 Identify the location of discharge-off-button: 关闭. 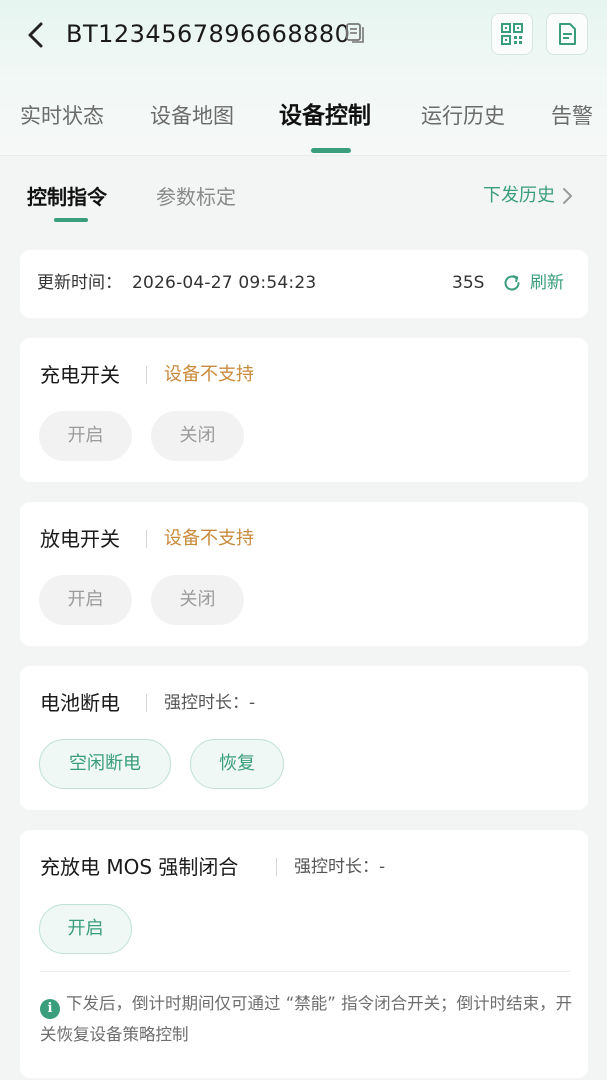
(197, 600).